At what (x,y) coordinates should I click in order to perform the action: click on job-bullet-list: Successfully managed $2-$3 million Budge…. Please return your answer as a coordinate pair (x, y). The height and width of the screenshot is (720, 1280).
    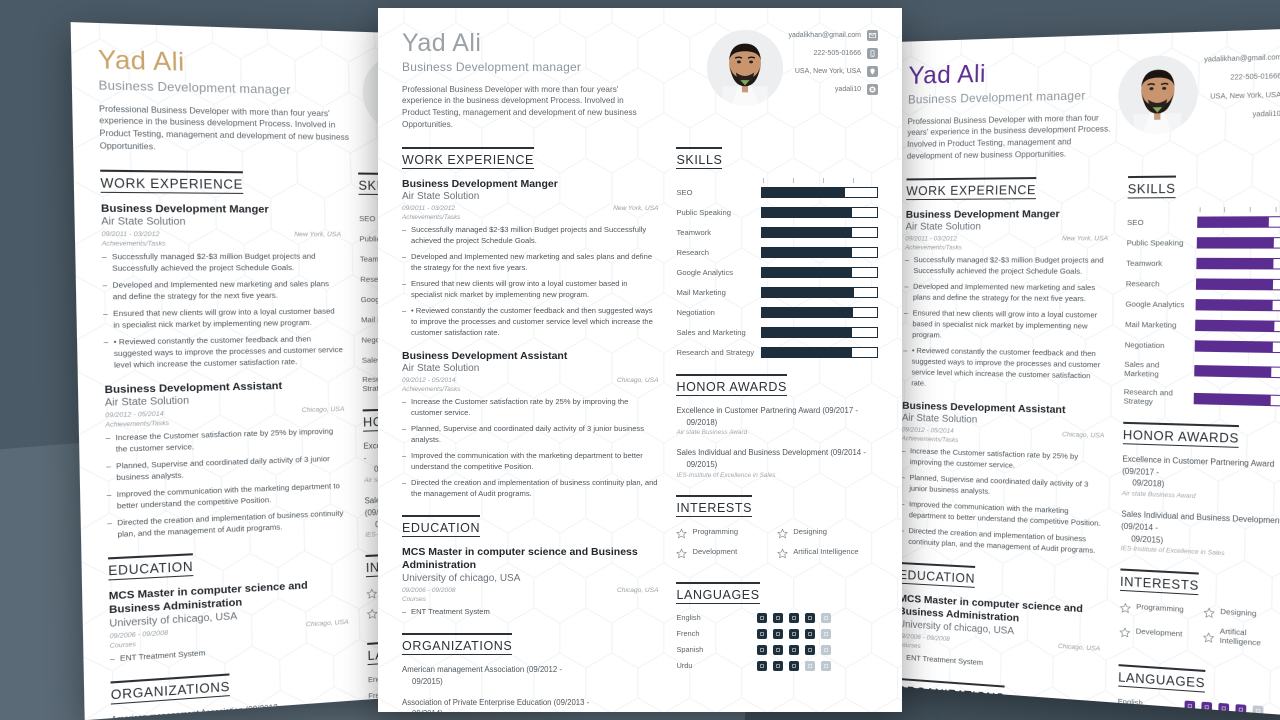
    Looking at the image, I should click on (530, 281).